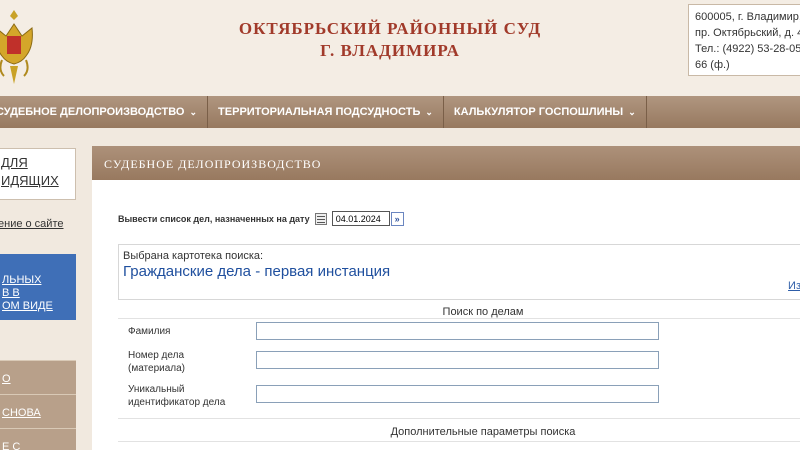 This screenshot has height=450, width=800. I want to click on case-uid-input, so click(457, 394).